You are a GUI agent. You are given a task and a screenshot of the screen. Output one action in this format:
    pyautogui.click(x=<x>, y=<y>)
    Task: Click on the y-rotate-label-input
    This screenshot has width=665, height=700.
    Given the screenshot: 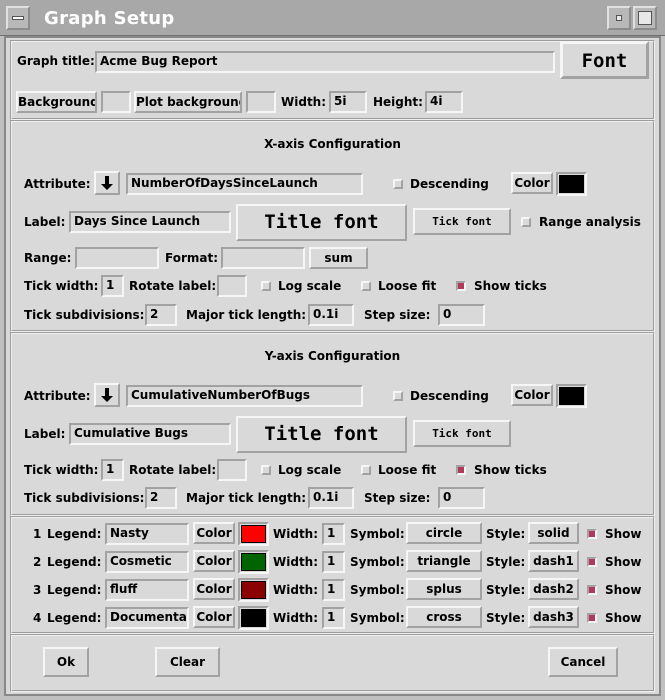 What is the action you would take?
    pyautogui.click(x=232, y=470)
    